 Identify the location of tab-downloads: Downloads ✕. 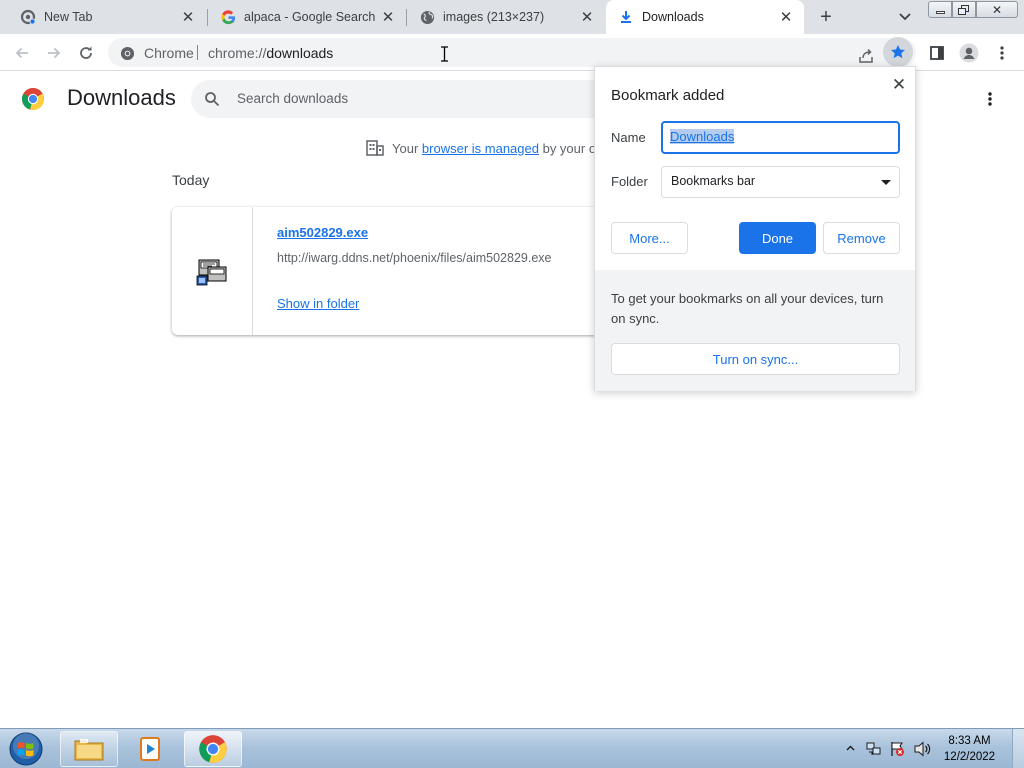
(705, 17).